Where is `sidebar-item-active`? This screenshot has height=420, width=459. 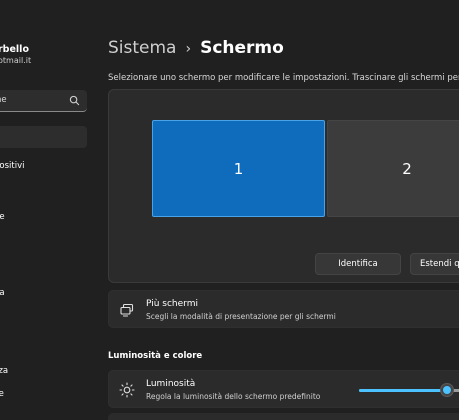 sidebar-item-active is located at coordinates (43, 137).